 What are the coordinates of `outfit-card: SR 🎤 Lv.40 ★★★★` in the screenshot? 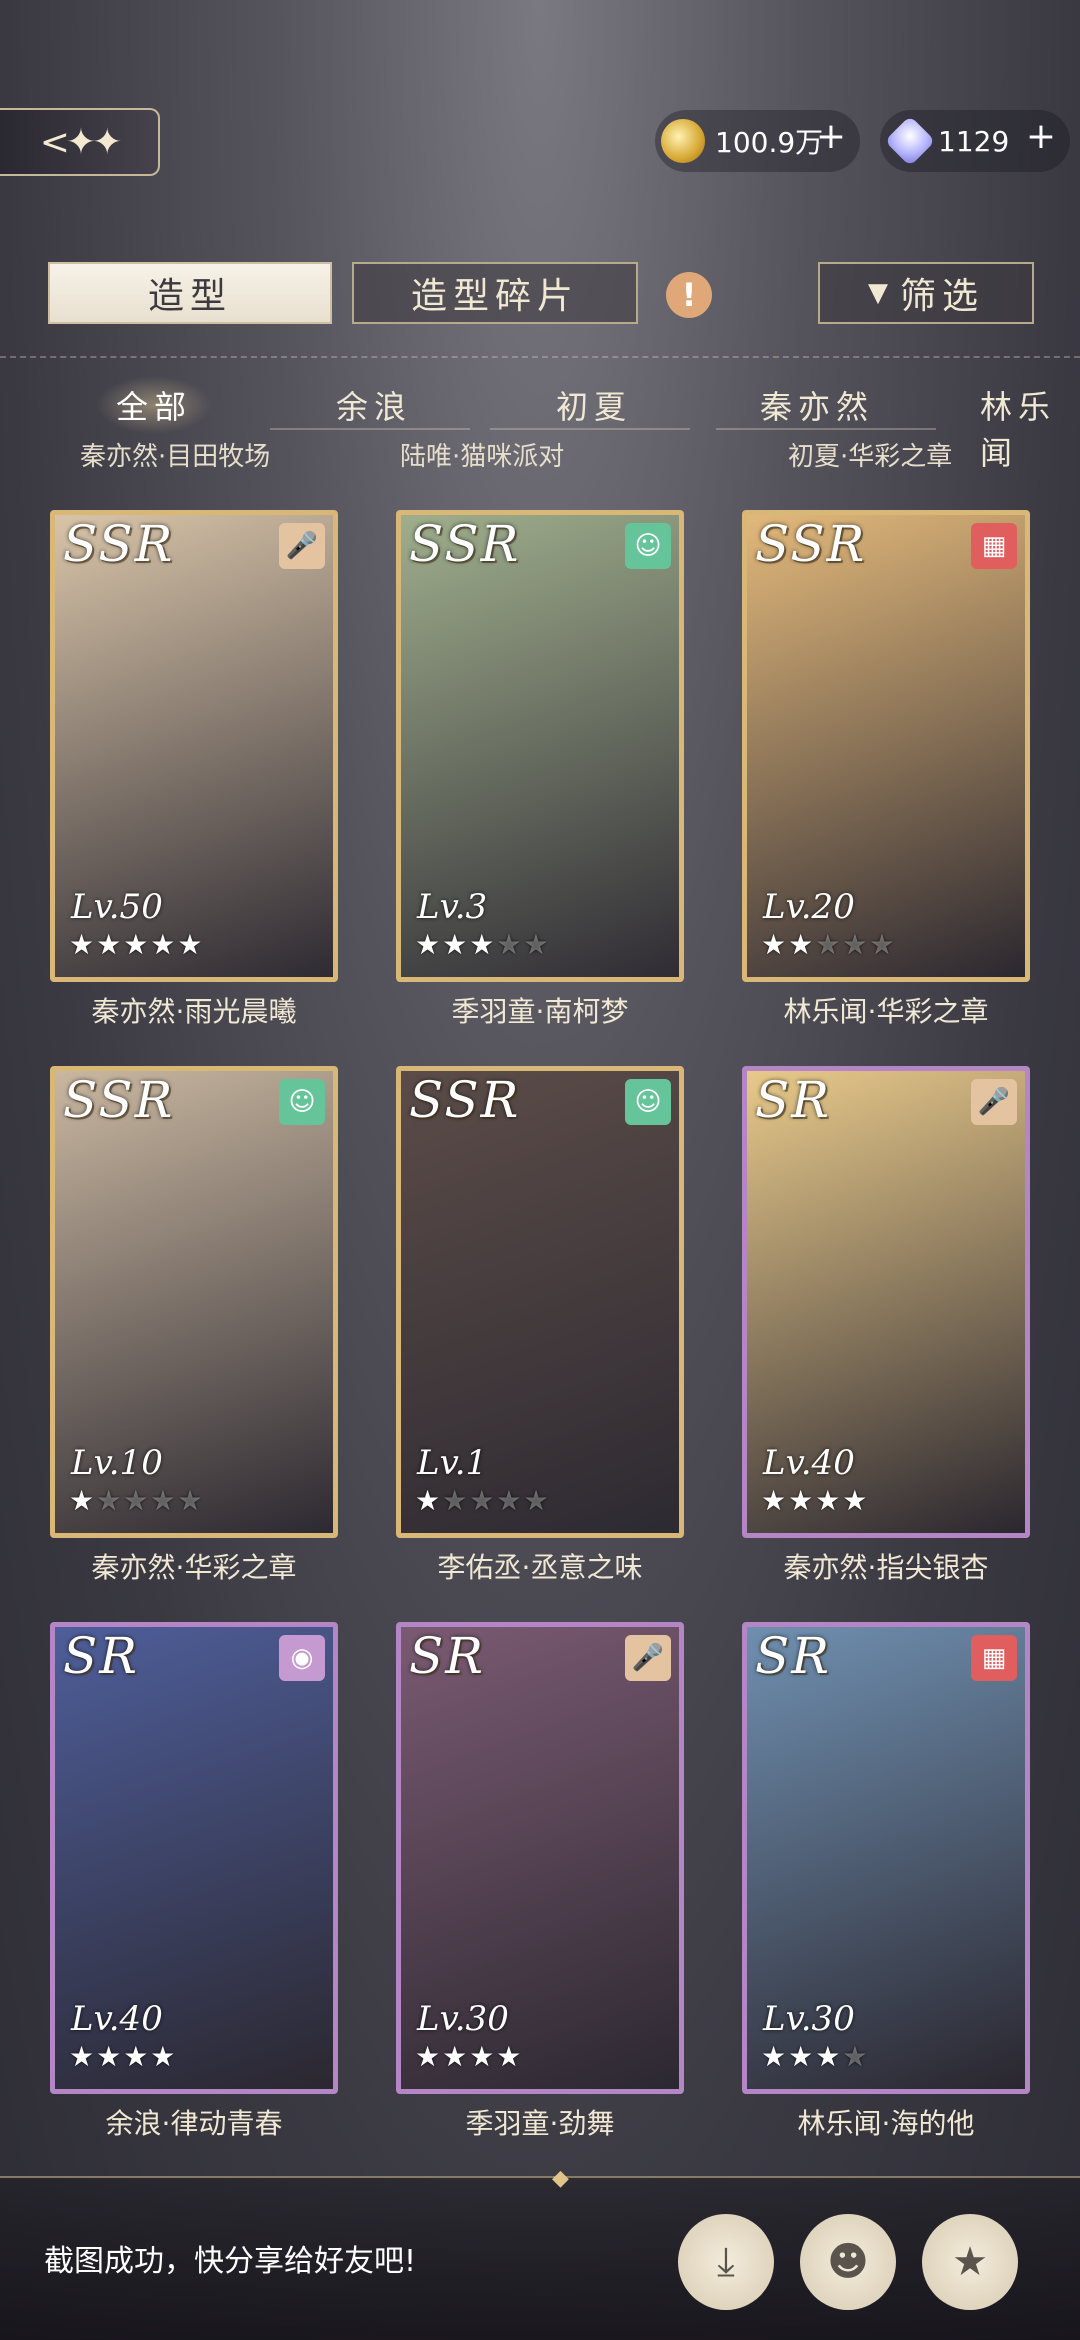 It's located at (886, 1302).